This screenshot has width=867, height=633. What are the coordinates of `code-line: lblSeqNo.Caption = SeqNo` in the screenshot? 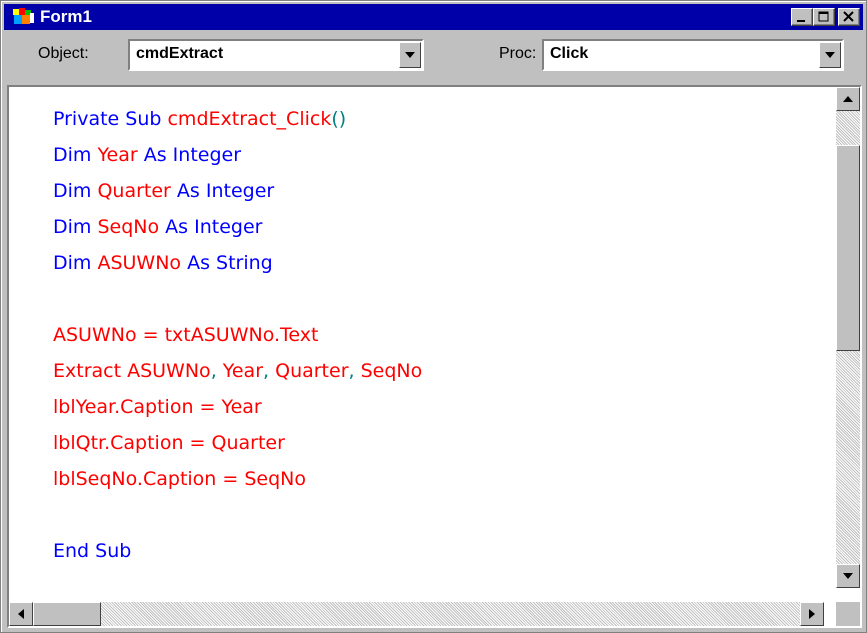 It's located at (179, 479).